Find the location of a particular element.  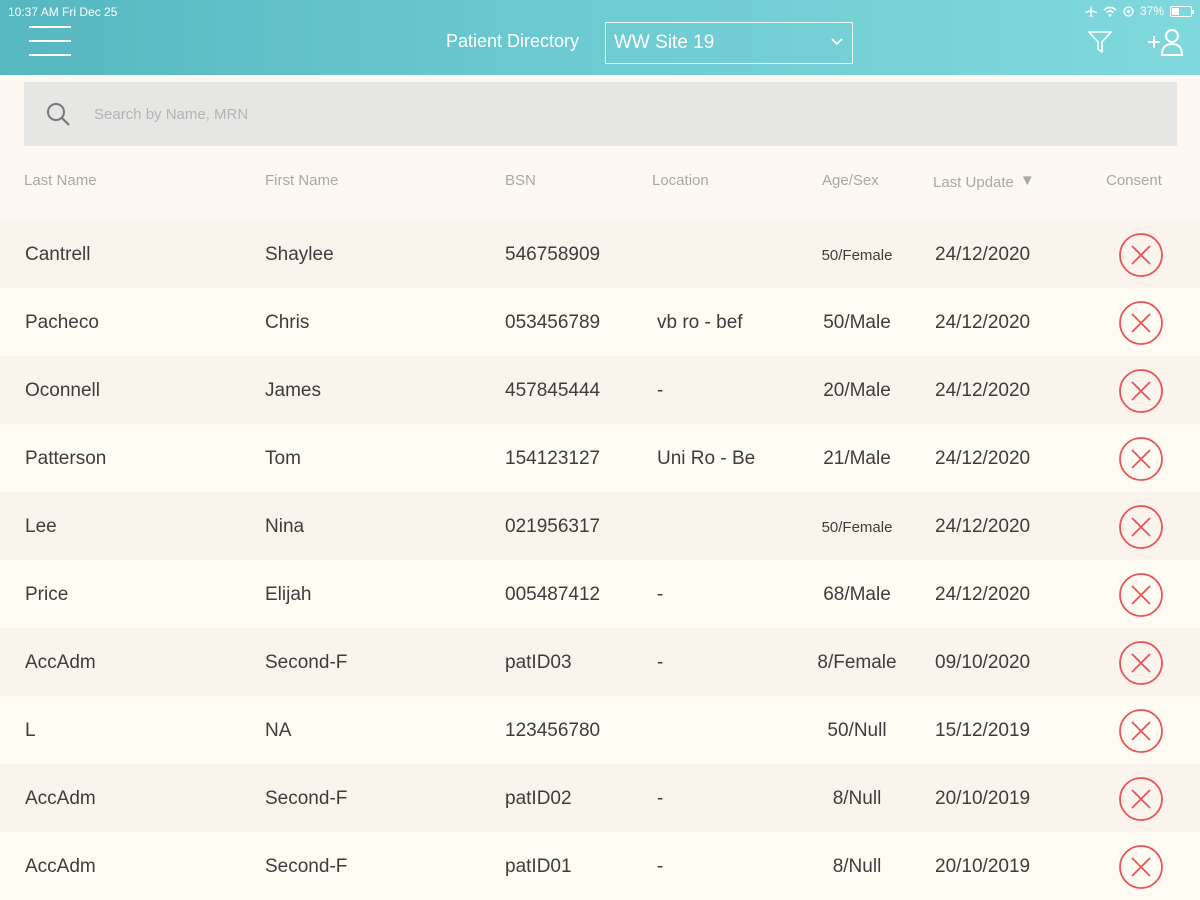

battery-icon is located at coordinates (1182, 11).